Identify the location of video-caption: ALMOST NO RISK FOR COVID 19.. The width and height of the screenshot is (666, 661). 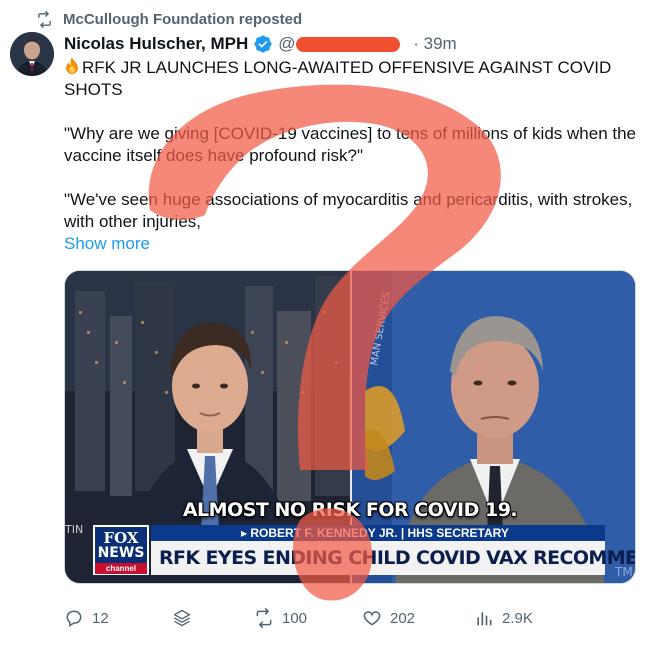
(350, 510).